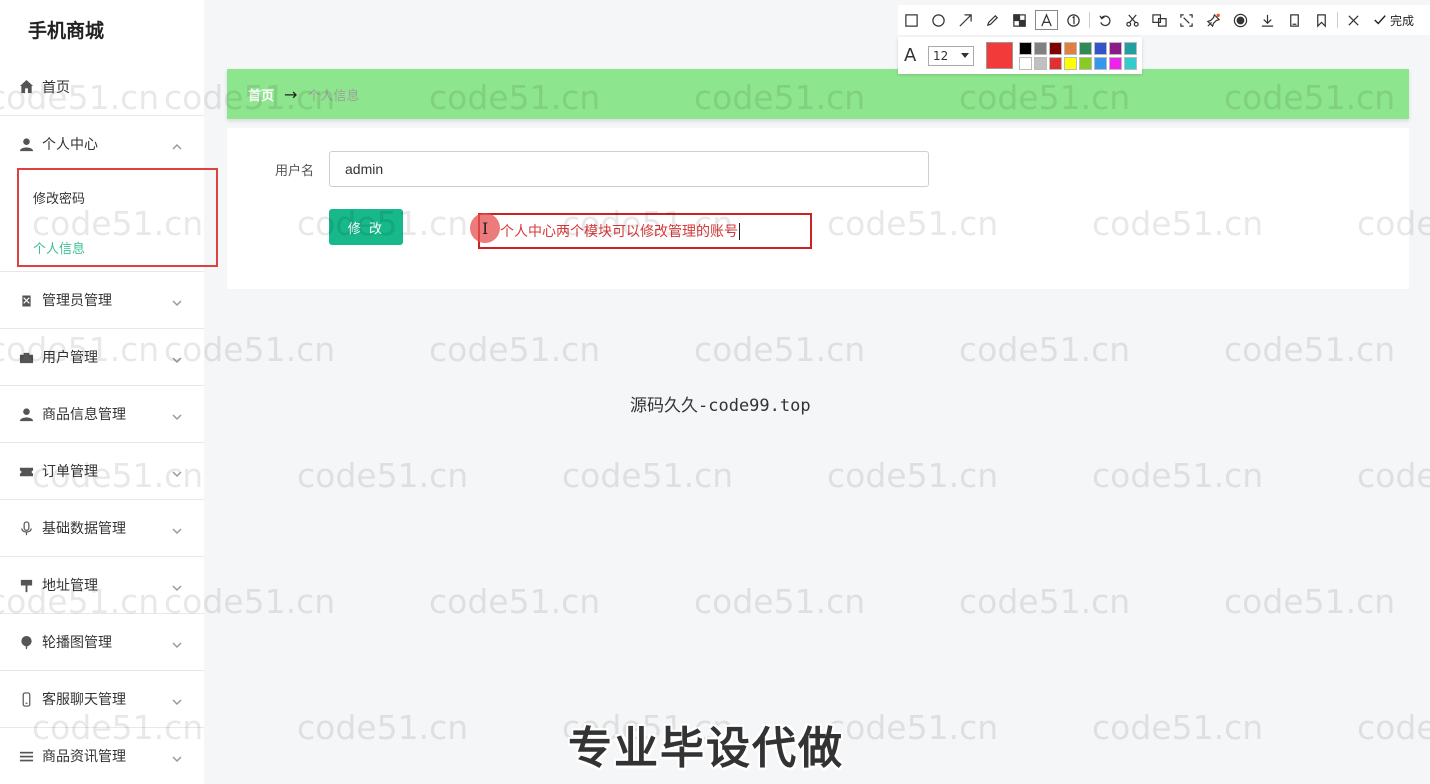 This screenshot has height=784, width=1430. I want to click on mosaic-icon, so click(1019, 20).